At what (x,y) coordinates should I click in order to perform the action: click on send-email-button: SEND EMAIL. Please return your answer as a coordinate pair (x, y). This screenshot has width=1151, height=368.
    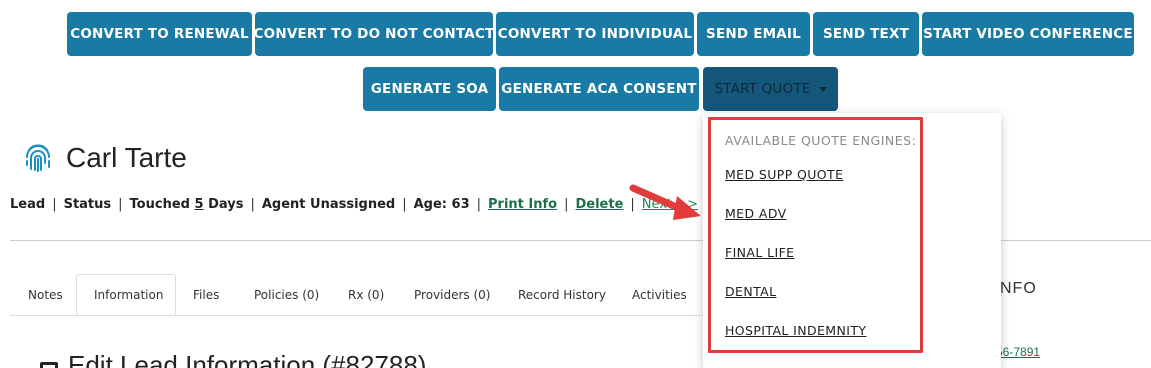
    Looking at the image, I should click on (753, 34).